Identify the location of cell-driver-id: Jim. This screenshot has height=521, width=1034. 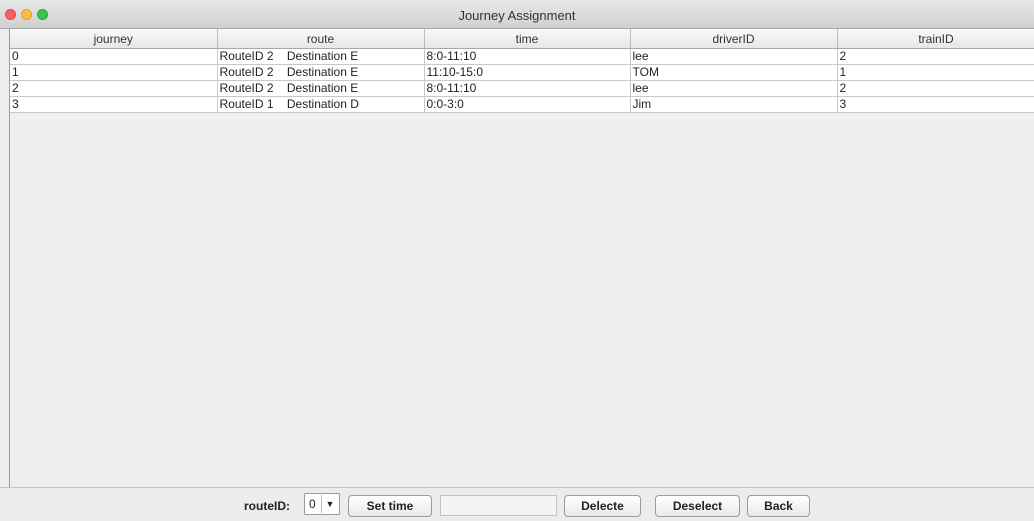
(734, 104).